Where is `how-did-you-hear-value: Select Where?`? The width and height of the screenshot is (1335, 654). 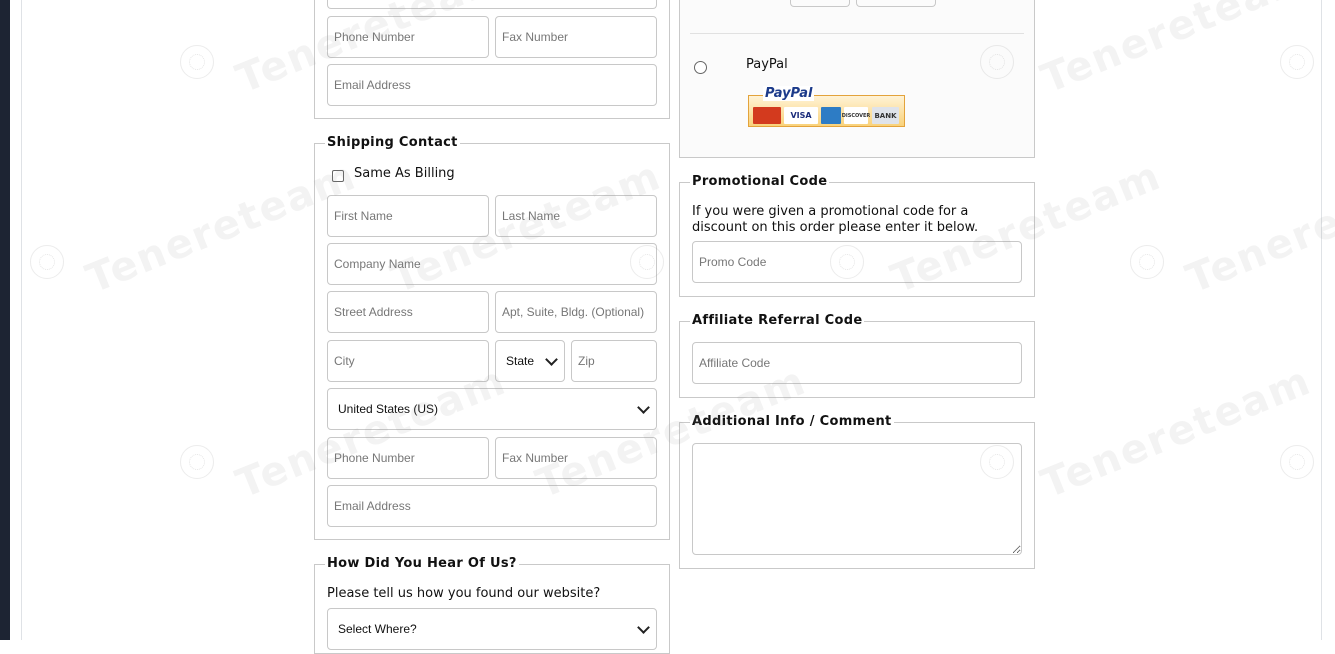 how-did-you-hear-value: Select Where? is located at coordinates (377, 629).